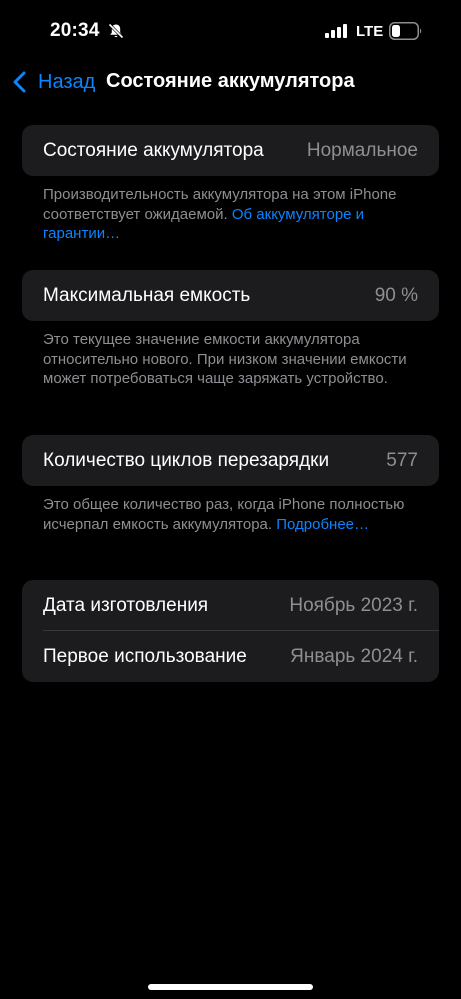 This screenshot has width=461, height=999. Describe the element at coordinates (75, 30) in the screenshot. I see `status-time: 20:34` at that location.